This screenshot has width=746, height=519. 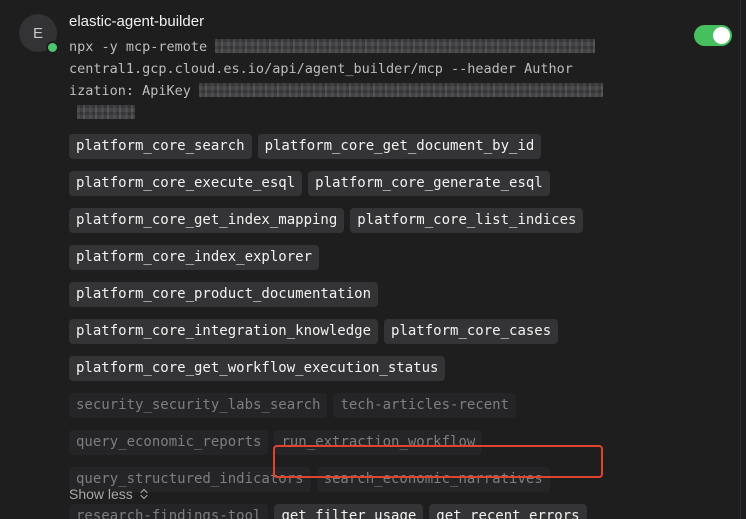 What do you see at coordinates (52, 47) in the screenshot?
I see `connected-status-dot` at bounding box center [52, 47].